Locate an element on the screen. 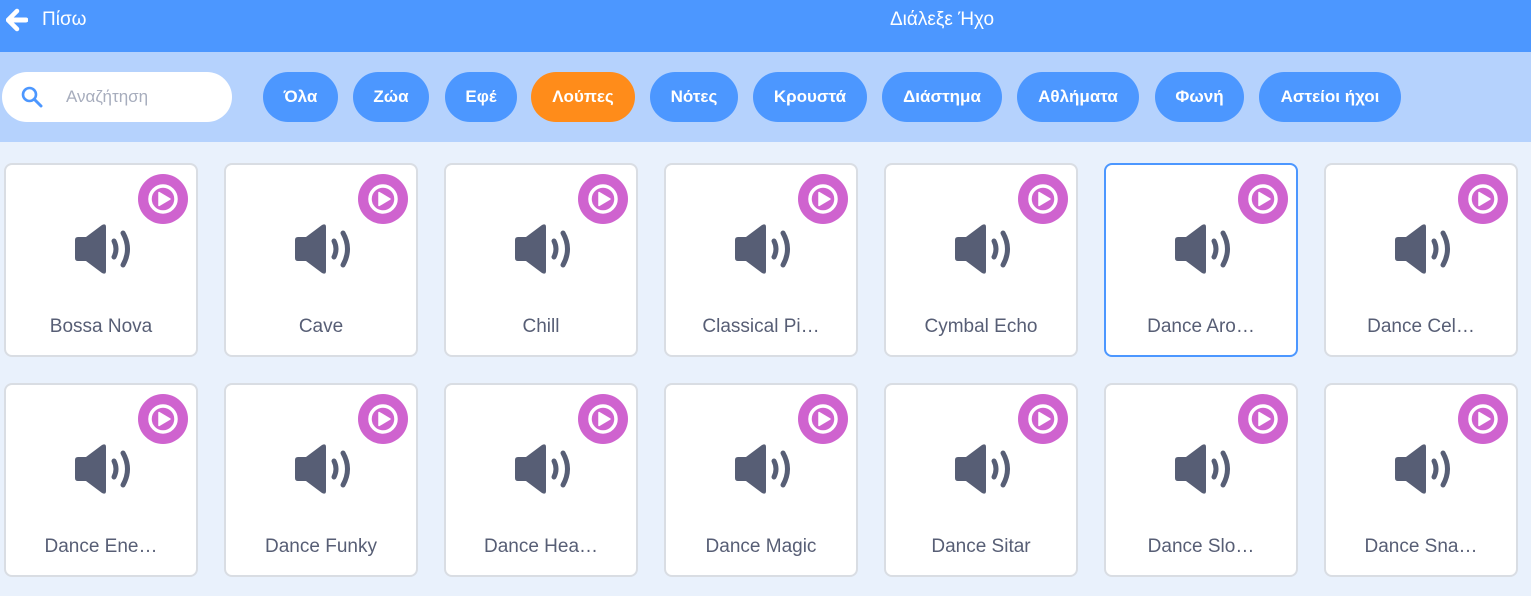  search-input is located at coordinates (141, 97).